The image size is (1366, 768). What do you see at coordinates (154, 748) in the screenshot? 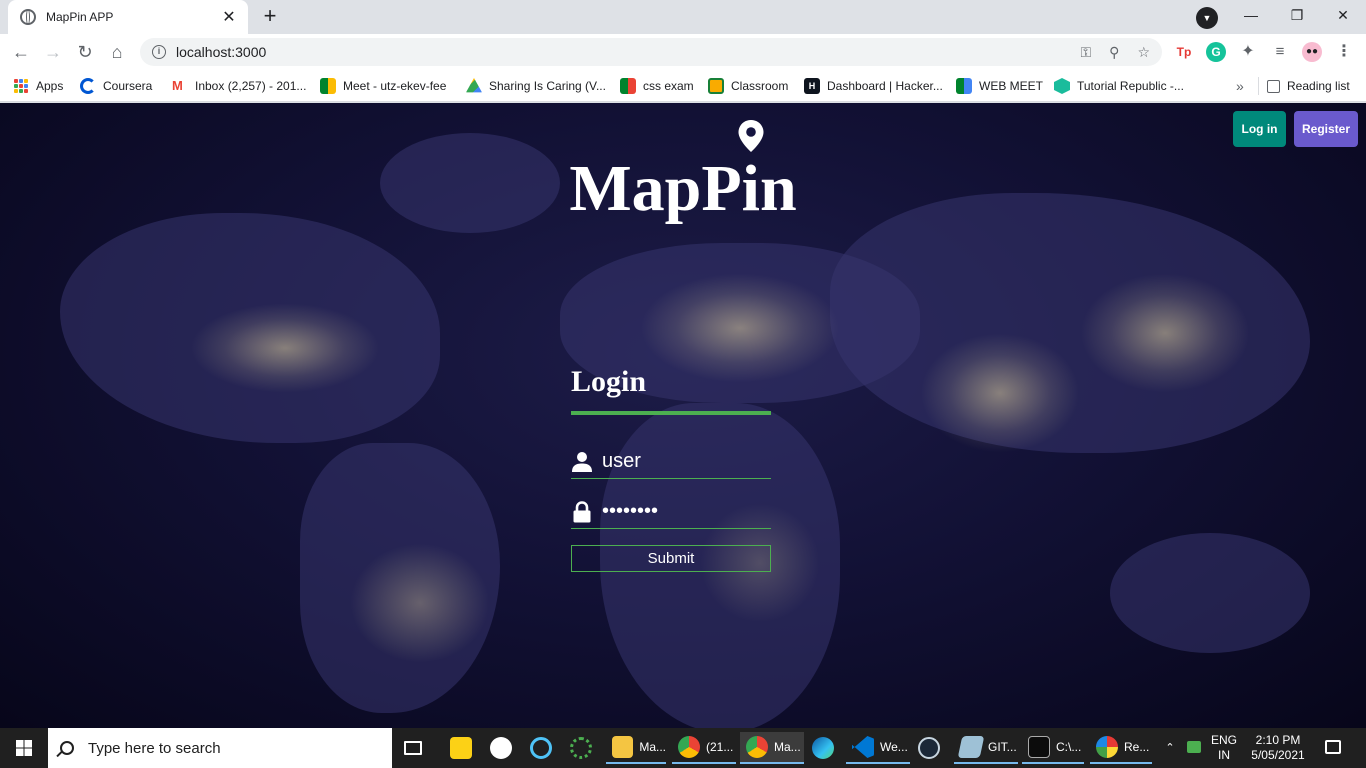
I see `search-placeholder: Type here to search` at bounding box center [154, 748].